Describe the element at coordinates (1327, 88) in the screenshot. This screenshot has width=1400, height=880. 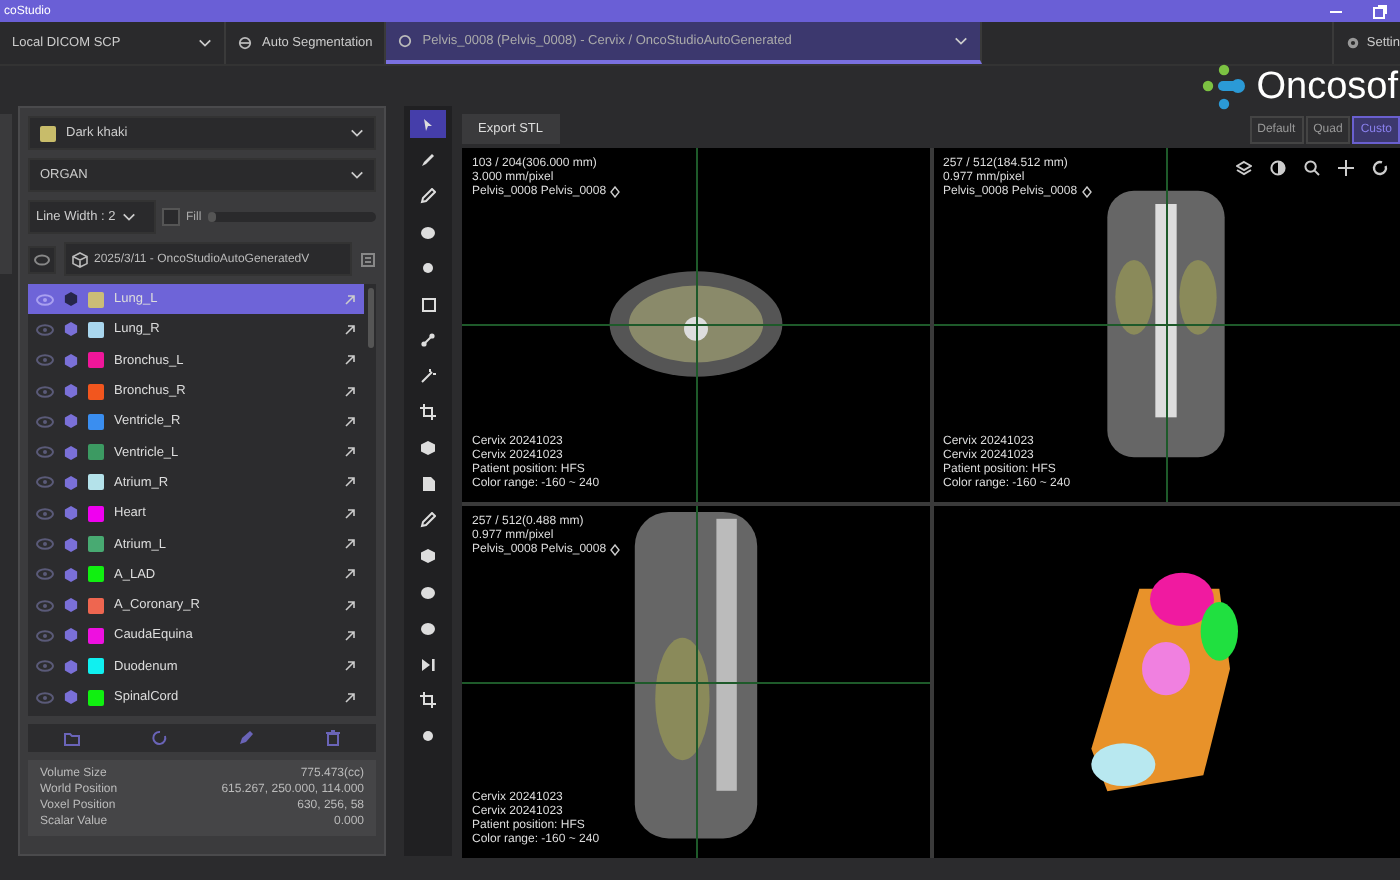
I see `logo-text: Oncosof` at that location.